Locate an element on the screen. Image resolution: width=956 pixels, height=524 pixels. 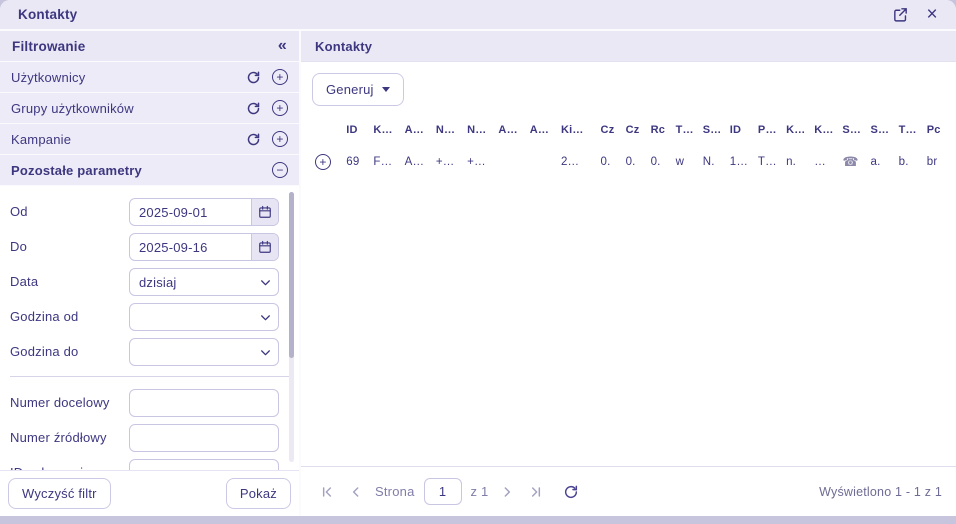
expand-cell: + is located at coordinates (327, 162).